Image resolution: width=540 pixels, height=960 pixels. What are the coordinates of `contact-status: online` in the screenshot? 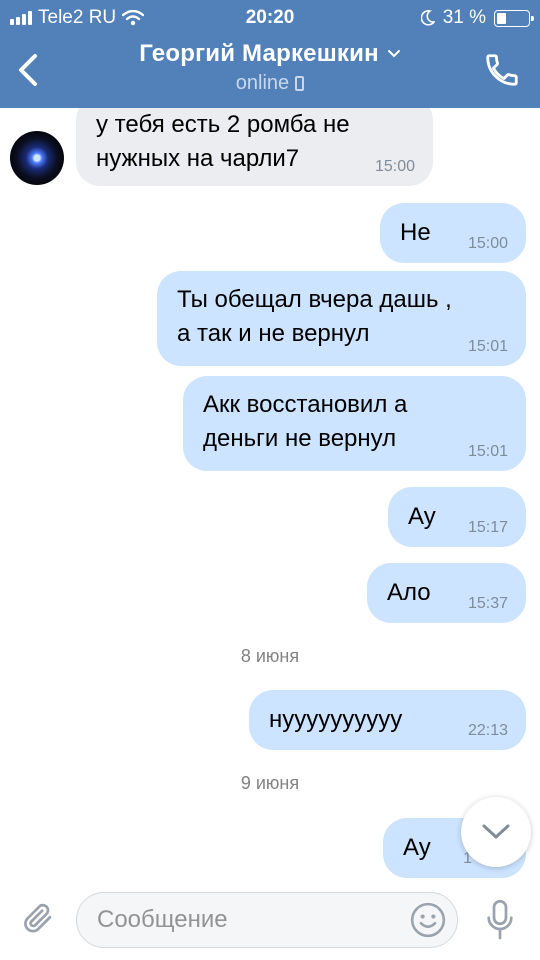 It's located at (270, 83).